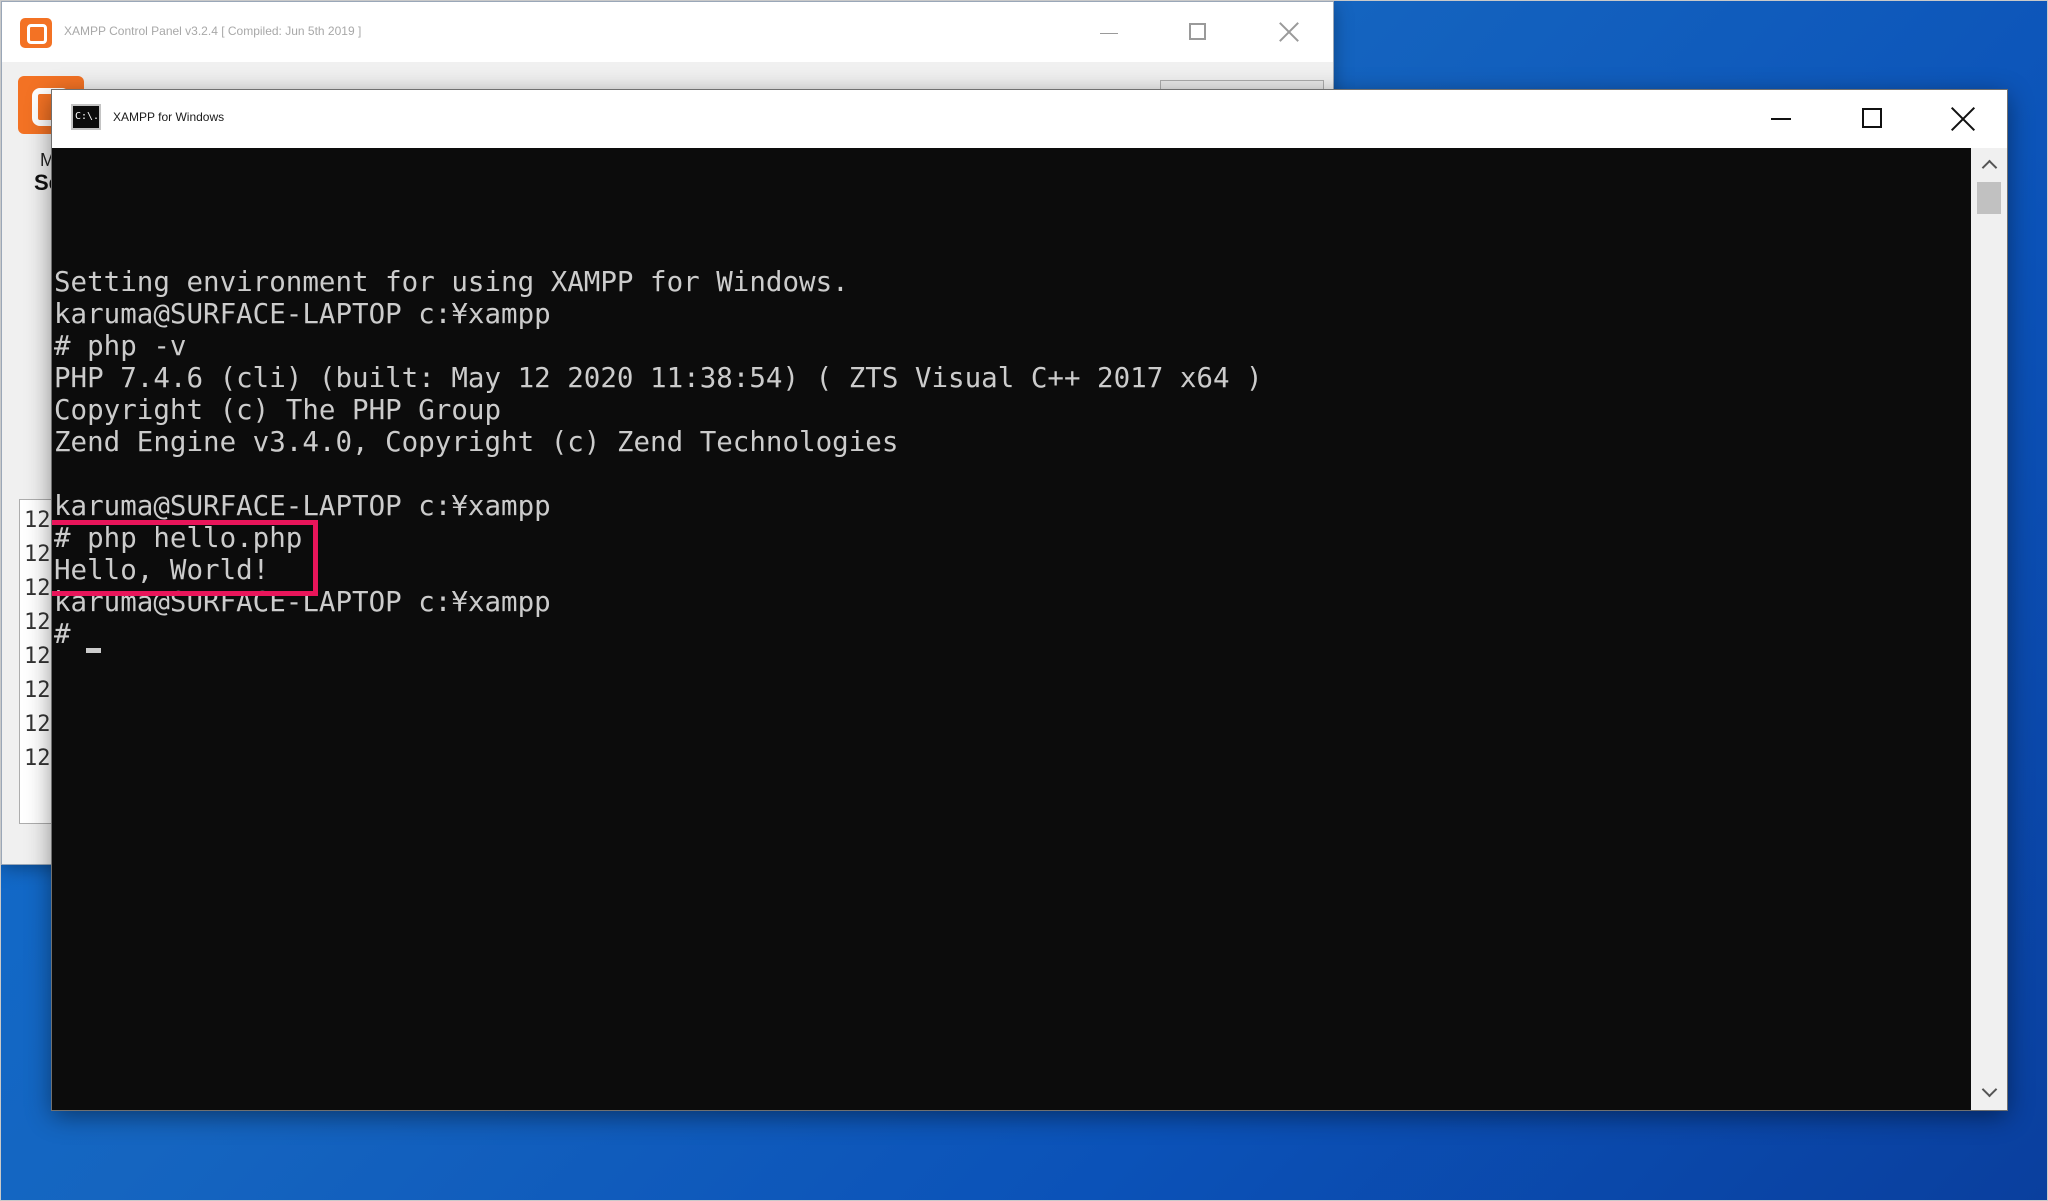 The width and height of the screenshot is (2048, 1201). Describe the element at coordinates (1989, 1094) in the screenshot. I see `chevron-down-icon` at that location.